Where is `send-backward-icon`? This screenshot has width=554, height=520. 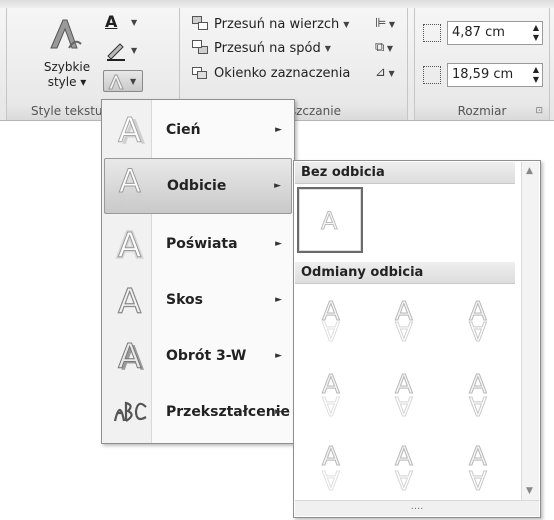
send-backward-icon is located at coordinates (201, 48).